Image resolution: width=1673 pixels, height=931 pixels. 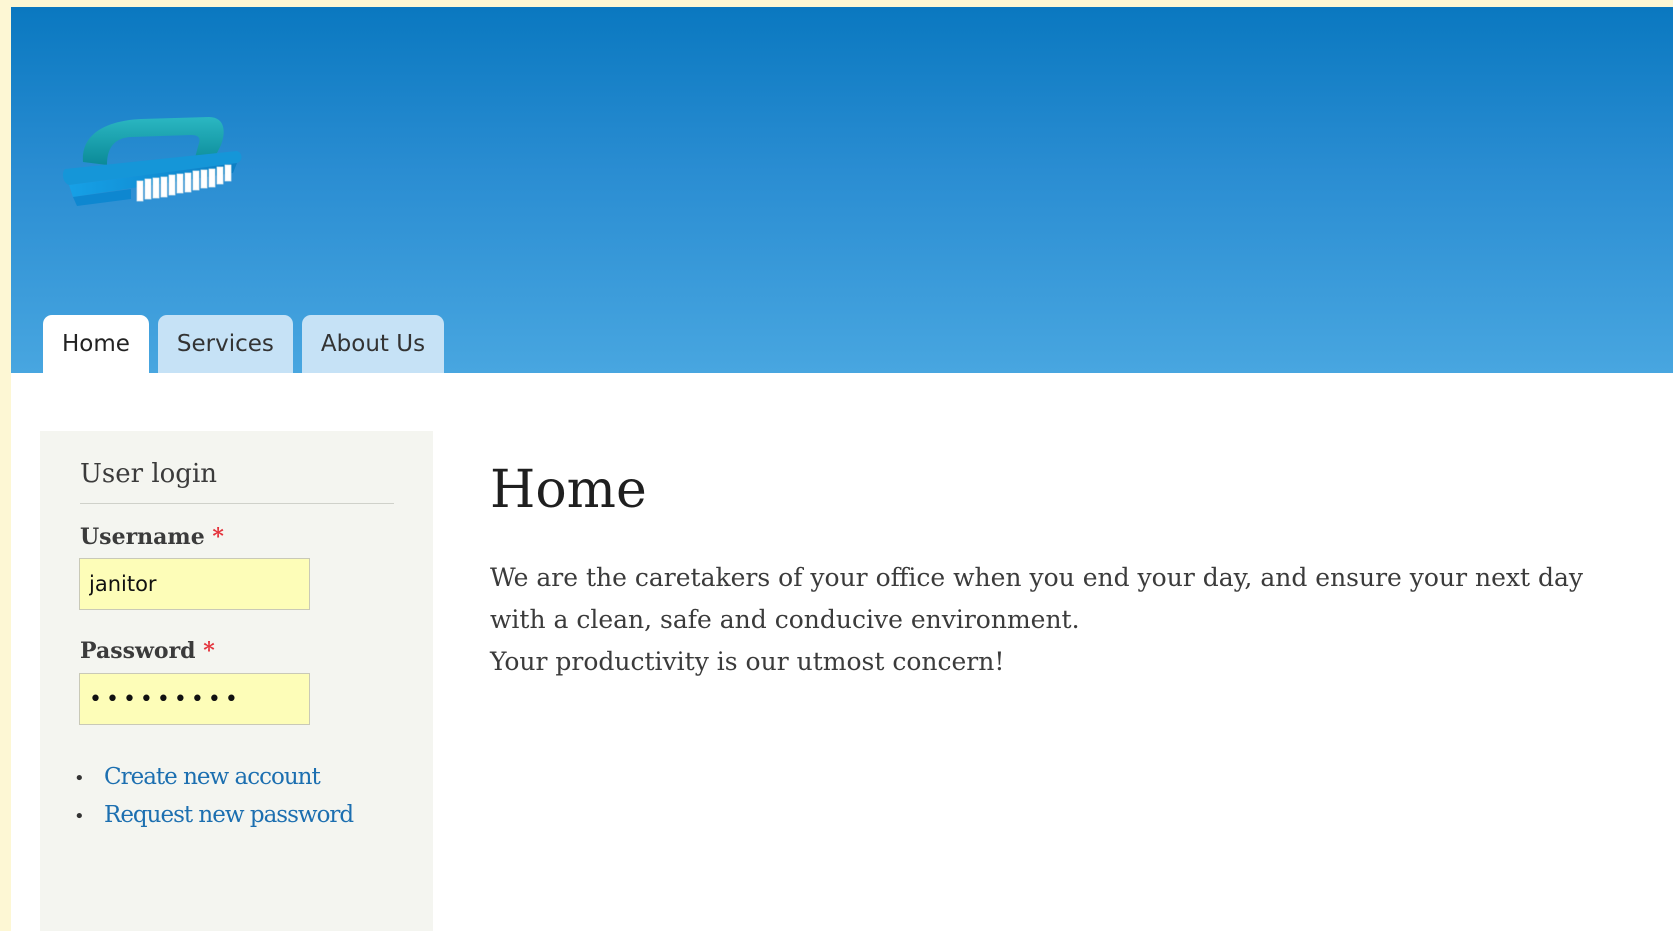 What do you see at coordinates (142, 537) in the screenshot?
I see `username-label-text: Username` at bounding box center [142, 537].